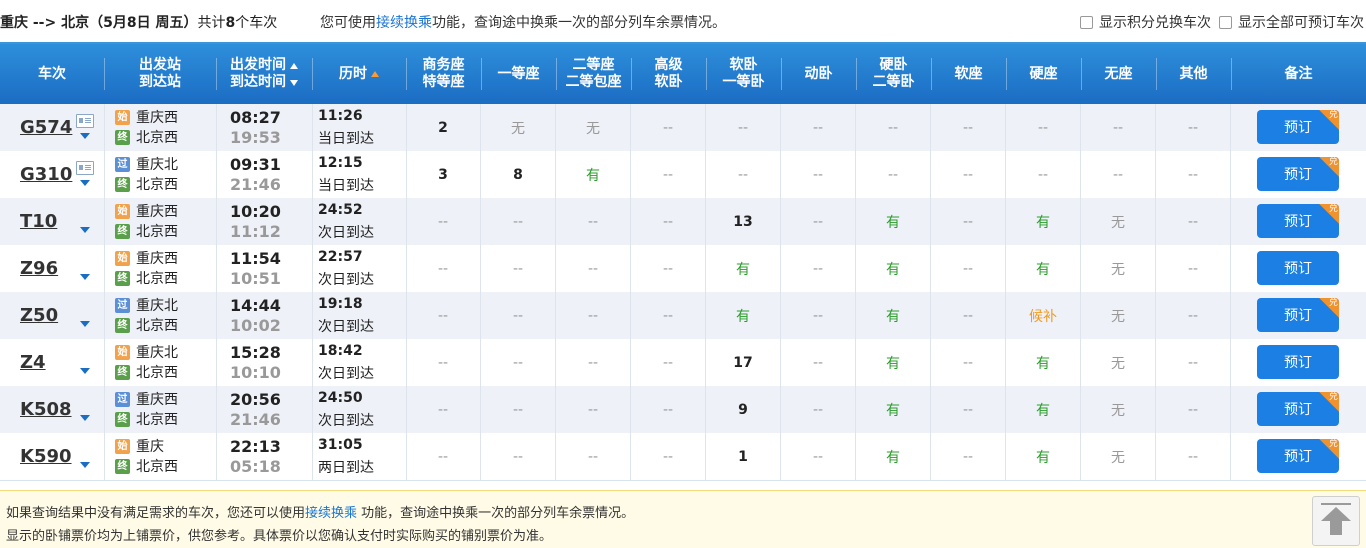  What do you see at coordinates (52, 73) in the screenshot?
I see `header-label: 车次` at bounding box center [52, 73].